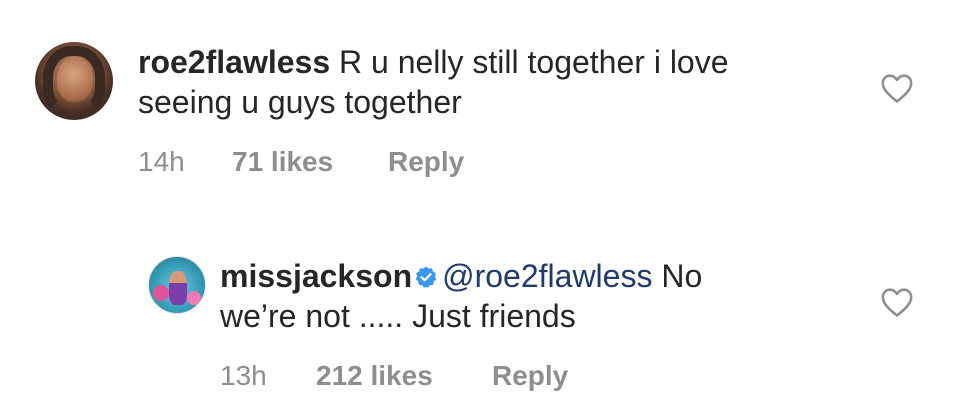 The height and width of the screenshot is (416, 970). I want to click on comment-body-line2: seeing u guys together, so click(300, 102).